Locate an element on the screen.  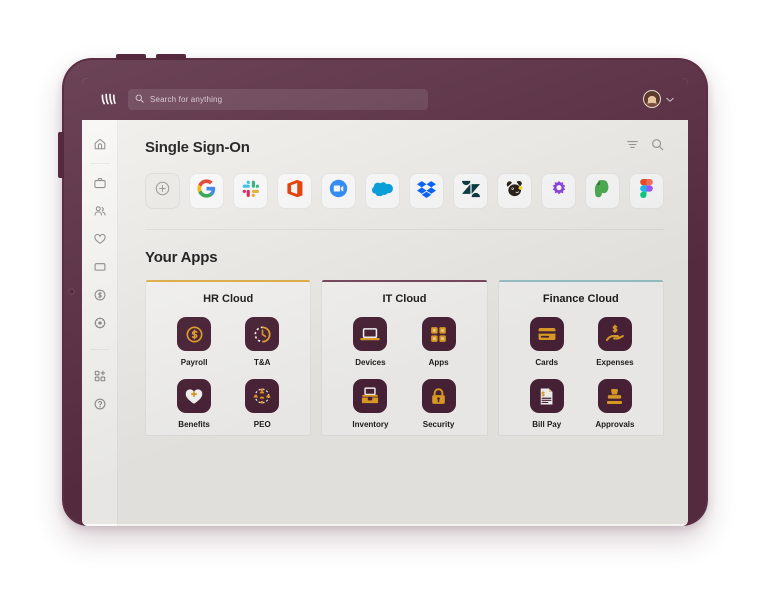
cloud-card-title: HR Cloud is located at coordinates (228, 299).